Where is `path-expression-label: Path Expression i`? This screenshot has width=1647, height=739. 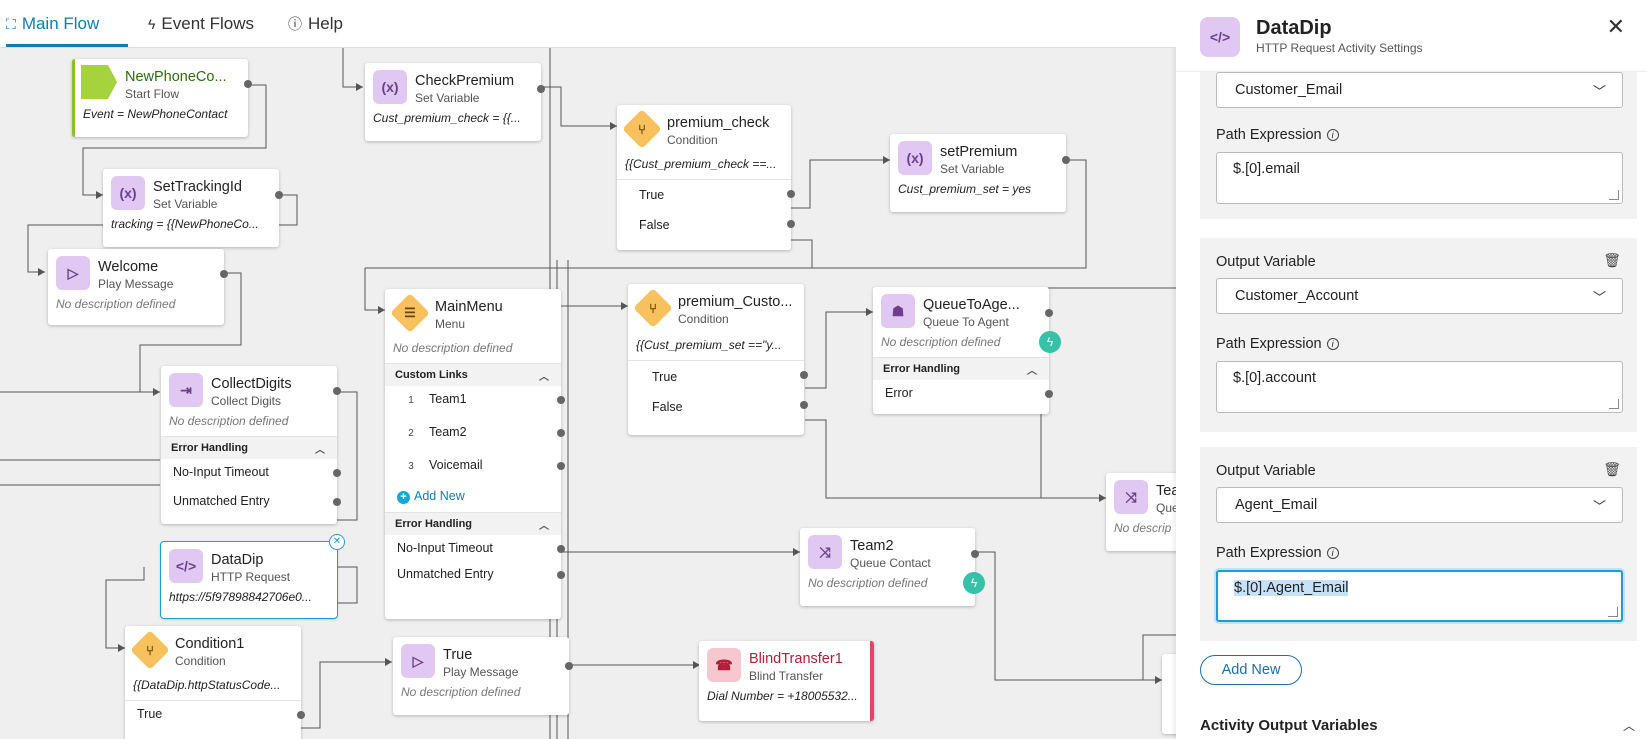 path-expression-label: Path Expression i is located at coordinates (1277, 553).